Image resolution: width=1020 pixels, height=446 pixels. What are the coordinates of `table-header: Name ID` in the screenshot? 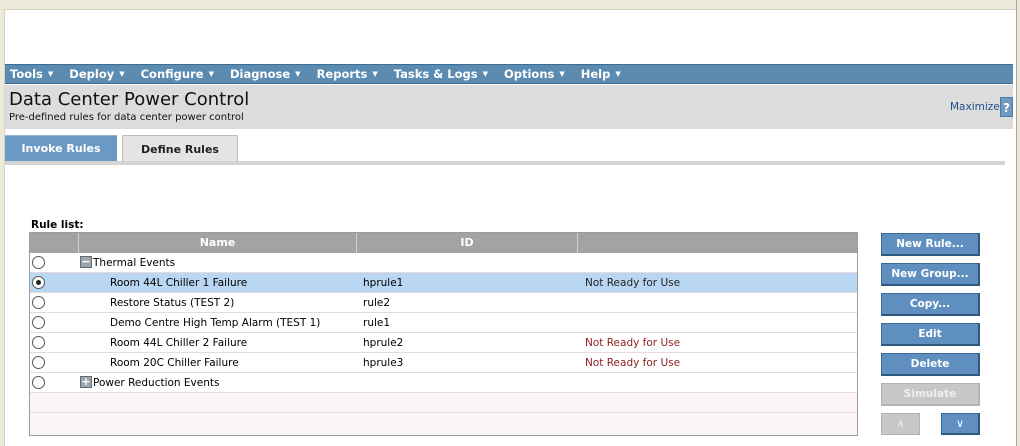 It's located at (443, 243).